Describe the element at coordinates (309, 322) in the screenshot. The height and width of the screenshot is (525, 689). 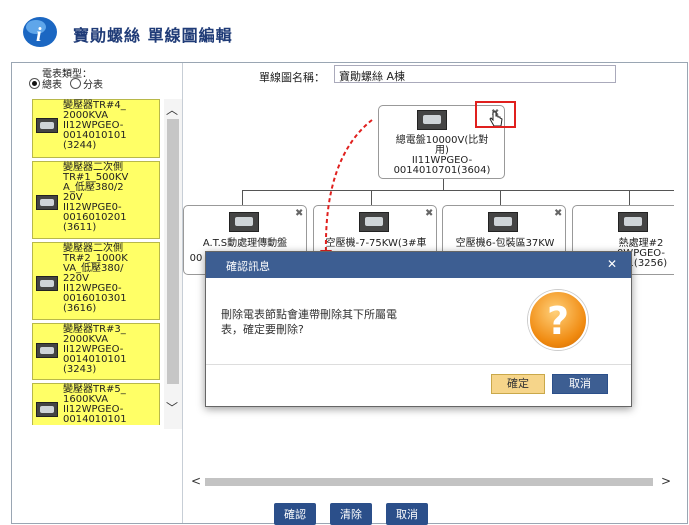
I see `dialog-message: 刪除電表節點會連帶刪除其下所屬電 表，確定要刪除?` at that location.